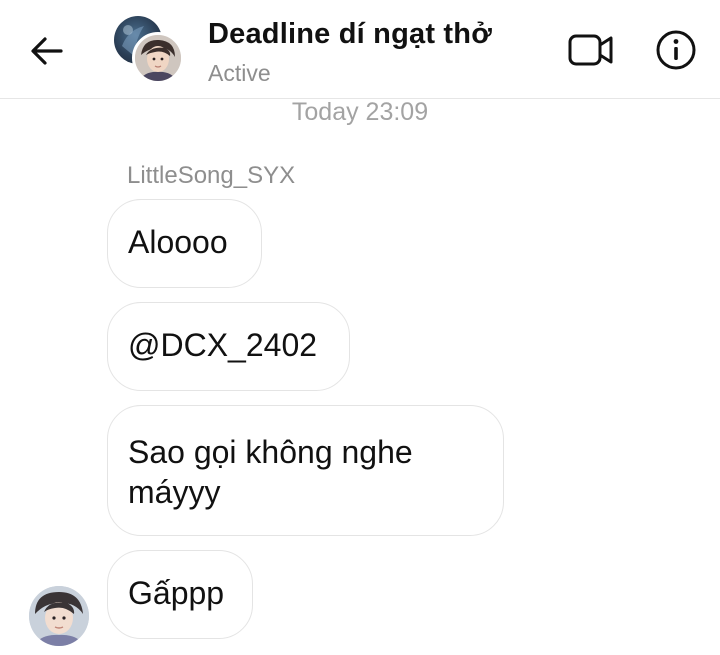  Describe the element at coordinates (211, 175) in the screenshot. I see `sender-name: LittleSong_SYX` at that location.